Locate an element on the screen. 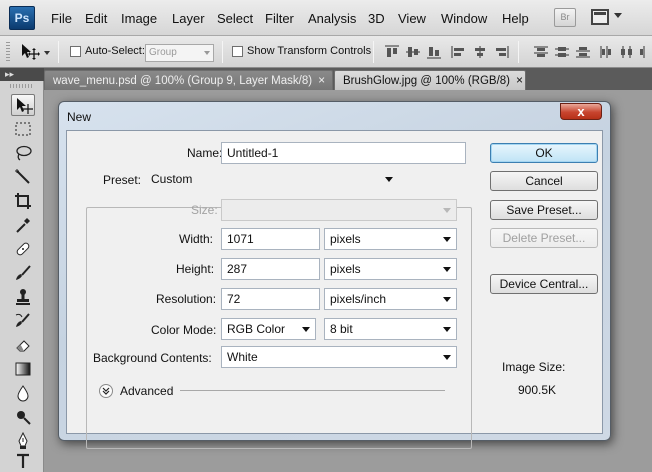 The image size is (652, 472). menu-edit: Edit is located at coordinates (96, 18).